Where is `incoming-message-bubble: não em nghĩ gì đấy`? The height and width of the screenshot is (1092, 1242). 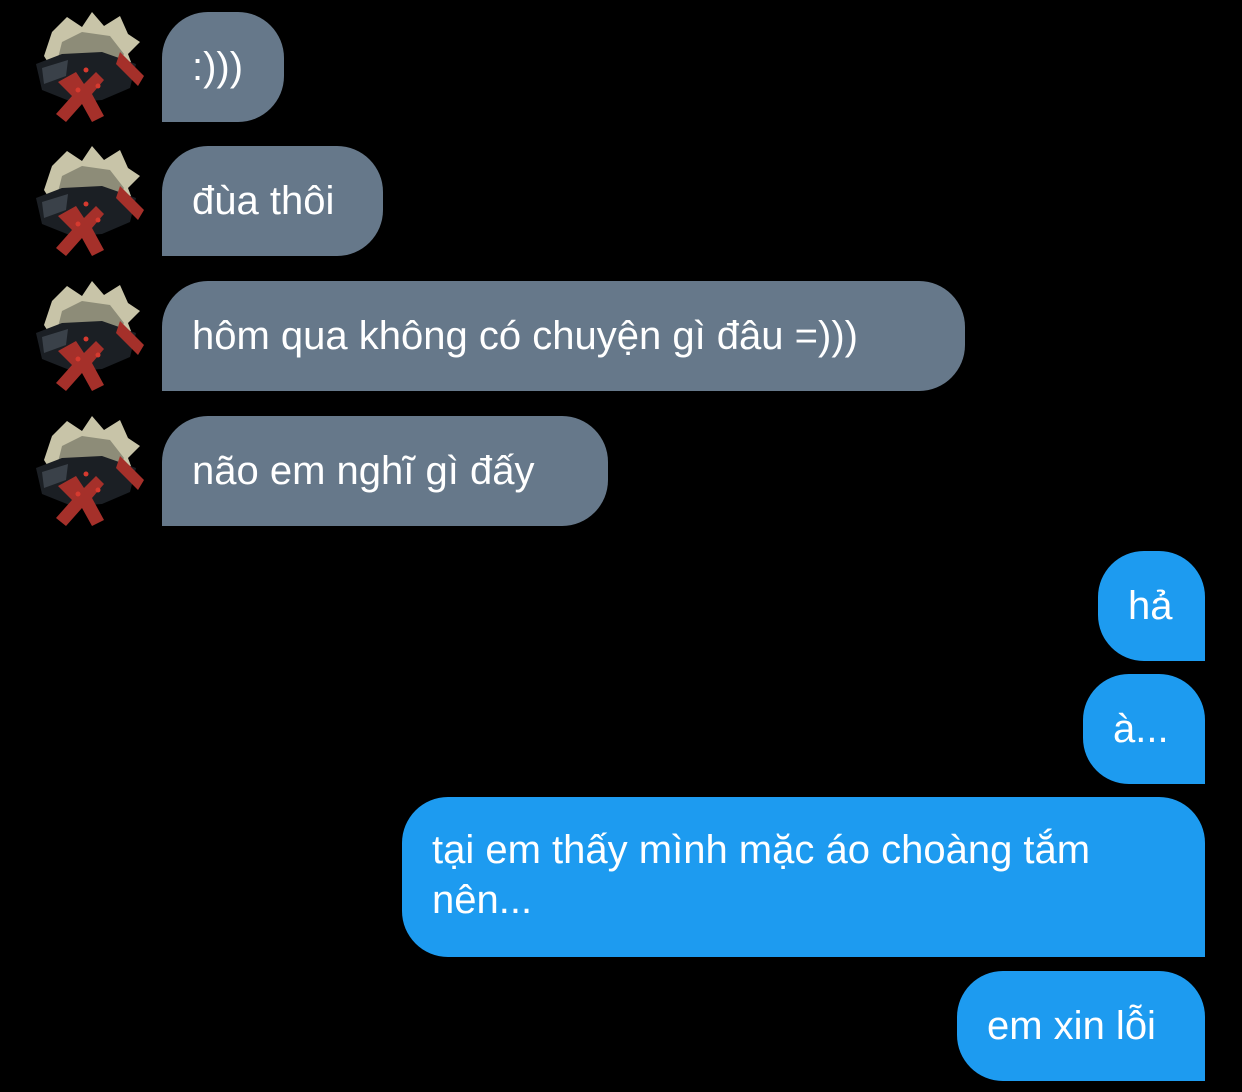
incoming-message-bubble: não em nghĩ gì đấy is located at coordinates (385, 471).